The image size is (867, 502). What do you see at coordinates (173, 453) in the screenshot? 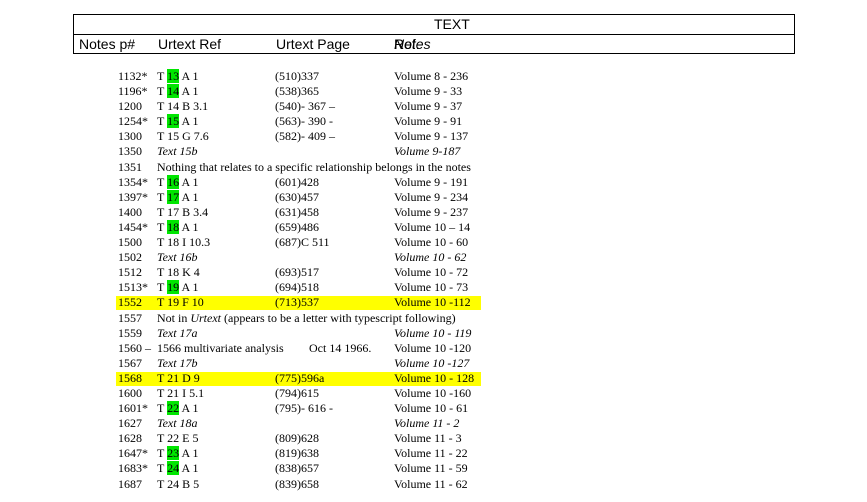
I see `urtext-ref-highlight: 23` at bounding box center [173, 453].